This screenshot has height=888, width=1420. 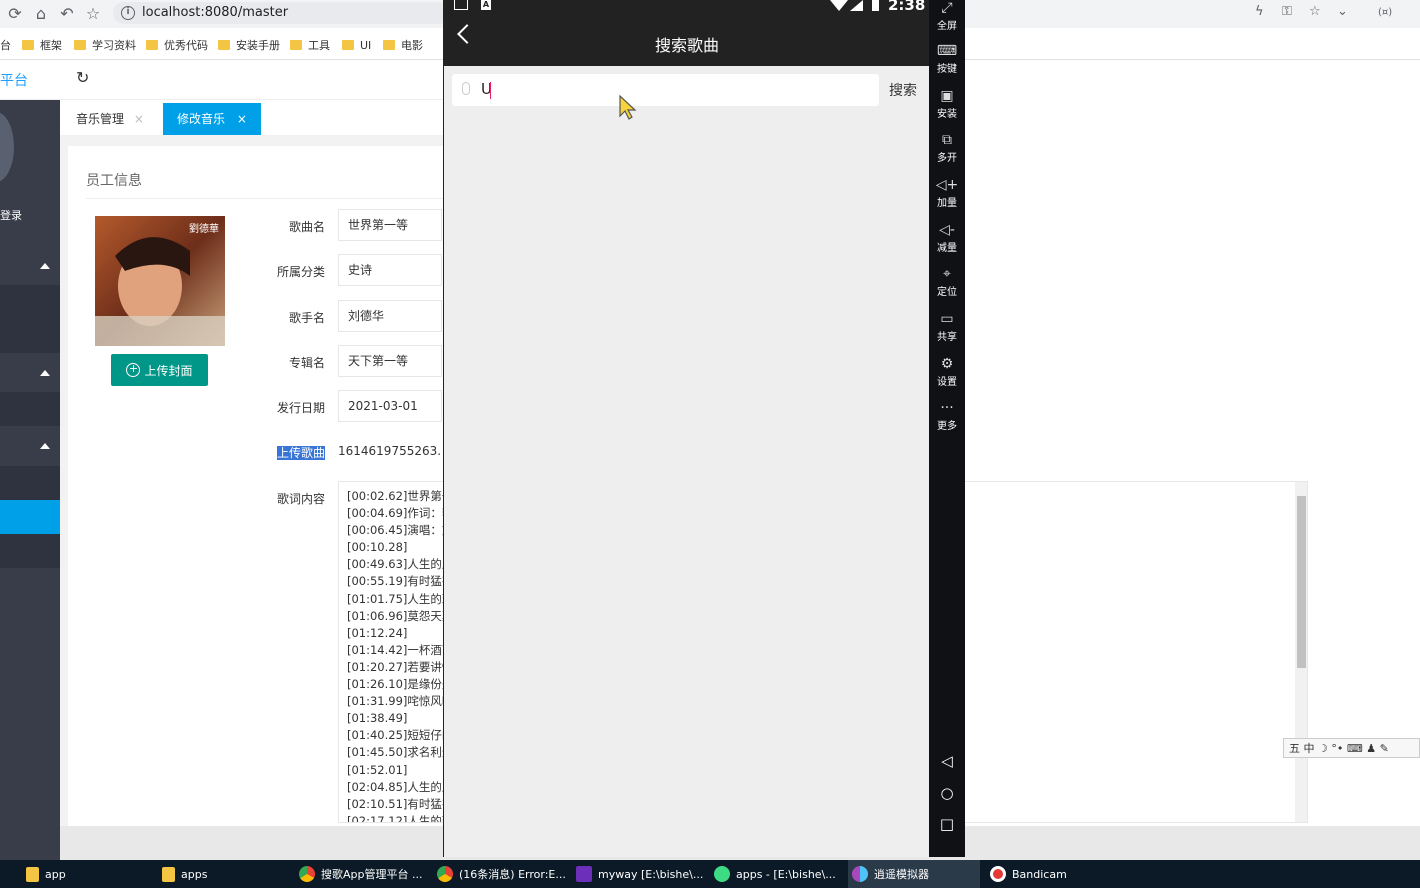 I want to click on singer-label: 歌手名, so click(x=306, y=318).